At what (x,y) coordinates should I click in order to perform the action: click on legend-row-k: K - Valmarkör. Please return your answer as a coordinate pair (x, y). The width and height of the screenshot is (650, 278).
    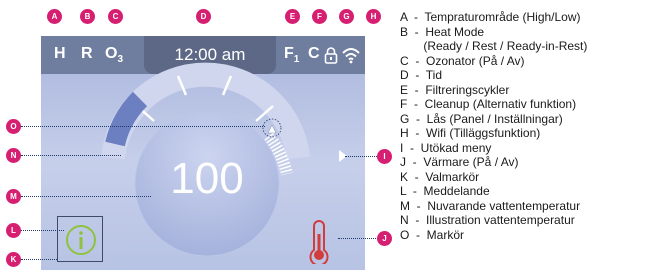
    Looking at the image, I should click on (440, 176).